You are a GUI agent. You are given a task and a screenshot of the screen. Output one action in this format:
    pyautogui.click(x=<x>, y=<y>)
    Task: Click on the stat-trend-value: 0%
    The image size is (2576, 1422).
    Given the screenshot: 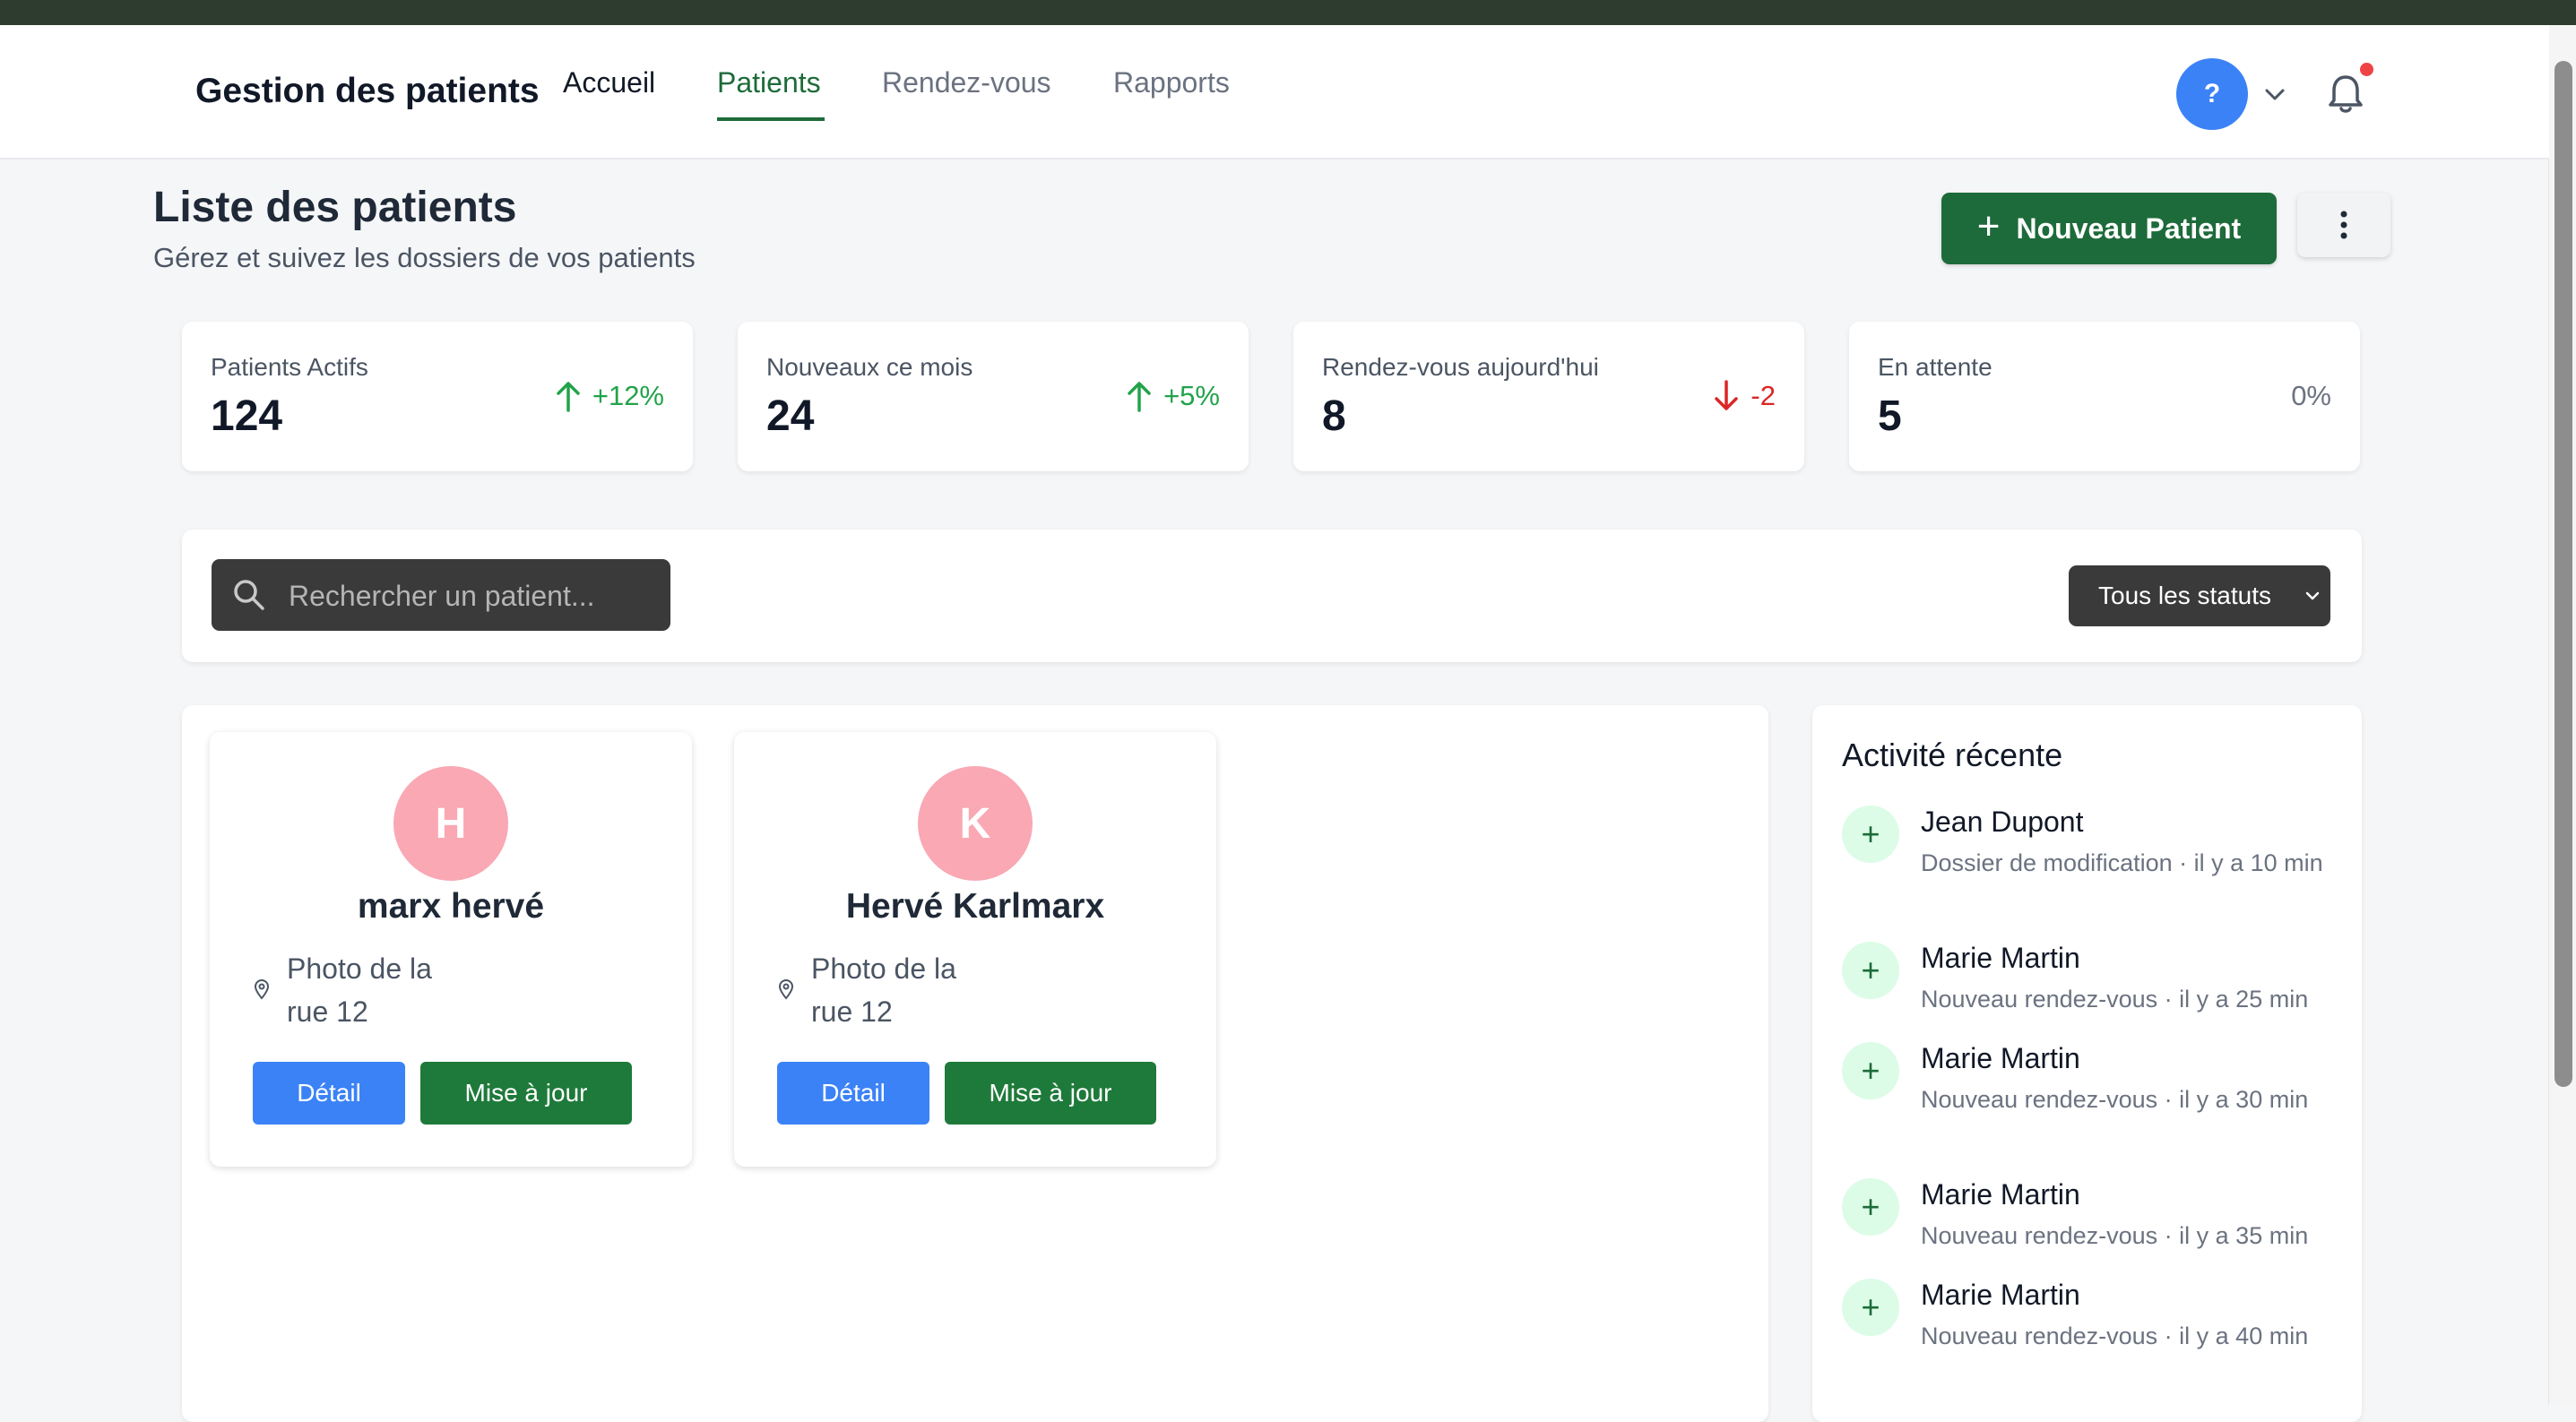 What is the action you would take?
    pyautogui.click(x=2311, y=395)
    